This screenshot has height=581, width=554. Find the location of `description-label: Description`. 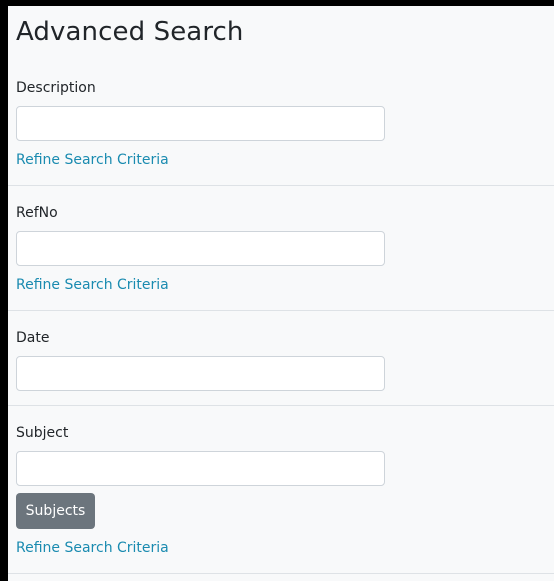

description-label: Description is located at coordinates (56, 88).